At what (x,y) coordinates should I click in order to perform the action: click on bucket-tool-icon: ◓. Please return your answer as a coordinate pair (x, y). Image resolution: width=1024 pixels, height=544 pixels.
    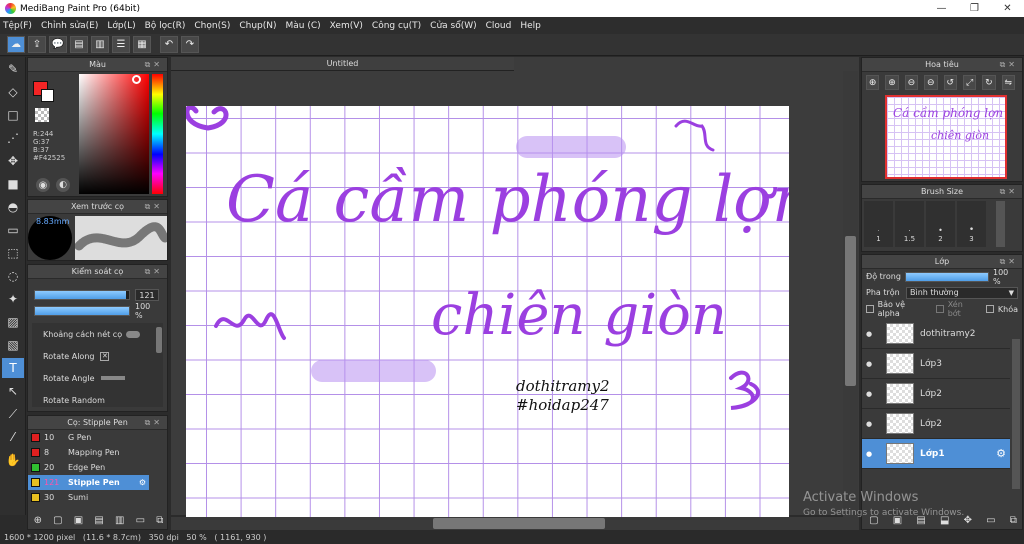
    Looking at the image, I should click on (13, 207).